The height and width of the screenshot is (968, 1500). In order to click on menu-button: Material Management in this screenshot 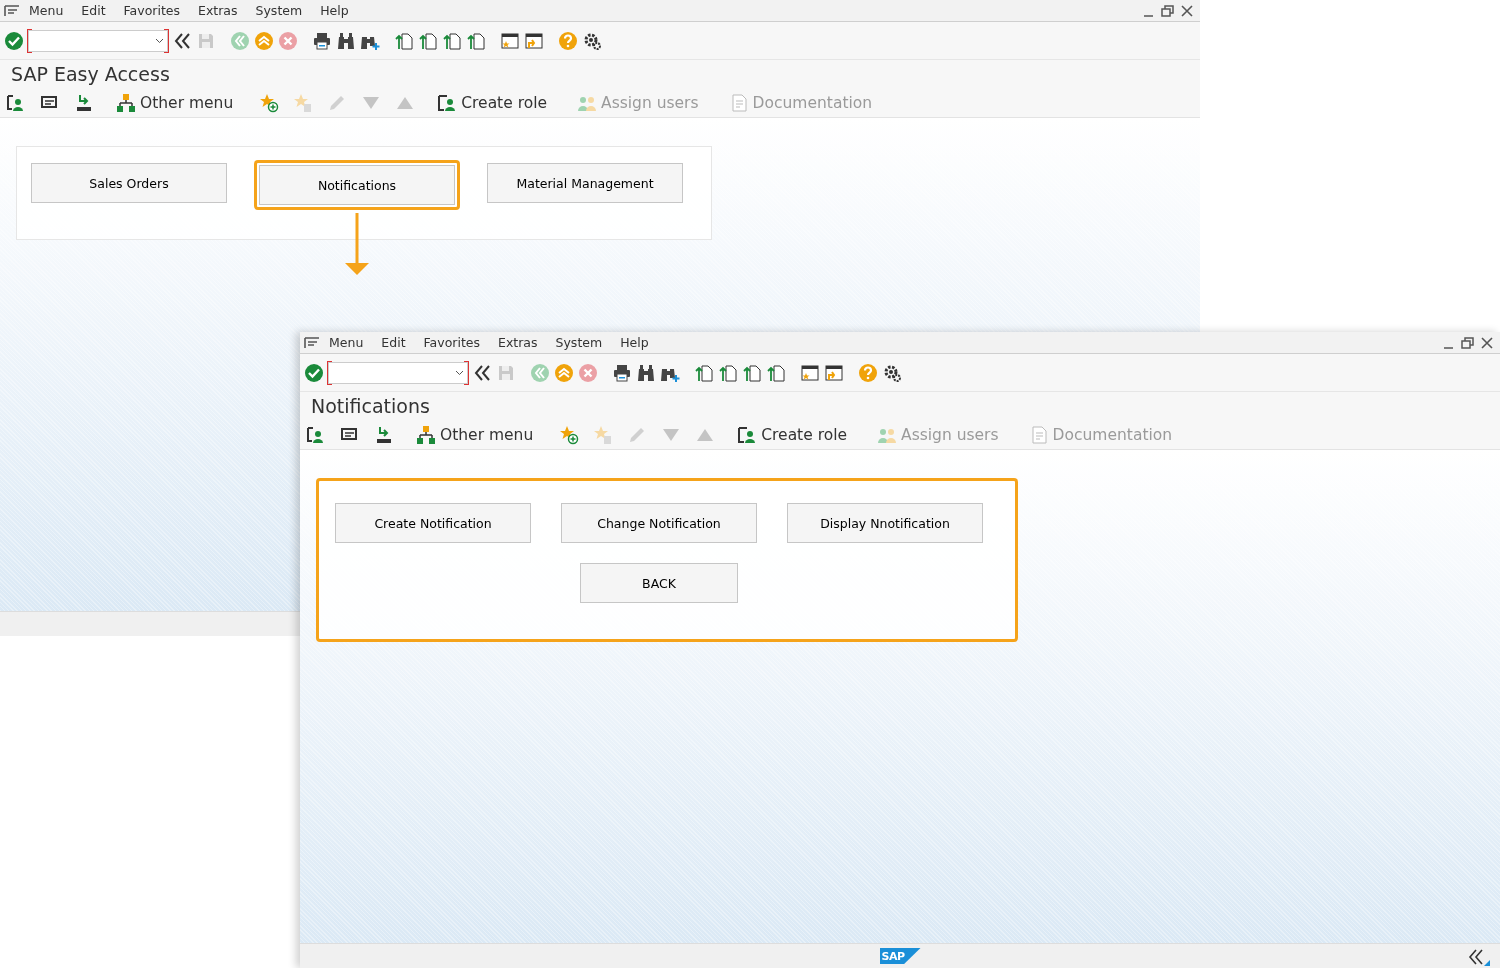, I will do `click(585, 183)`.